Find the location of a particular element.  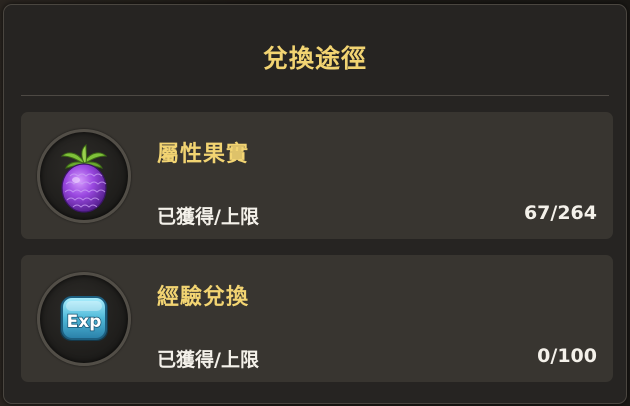

exp-icon: Exp is located at coordinates (84, 318).